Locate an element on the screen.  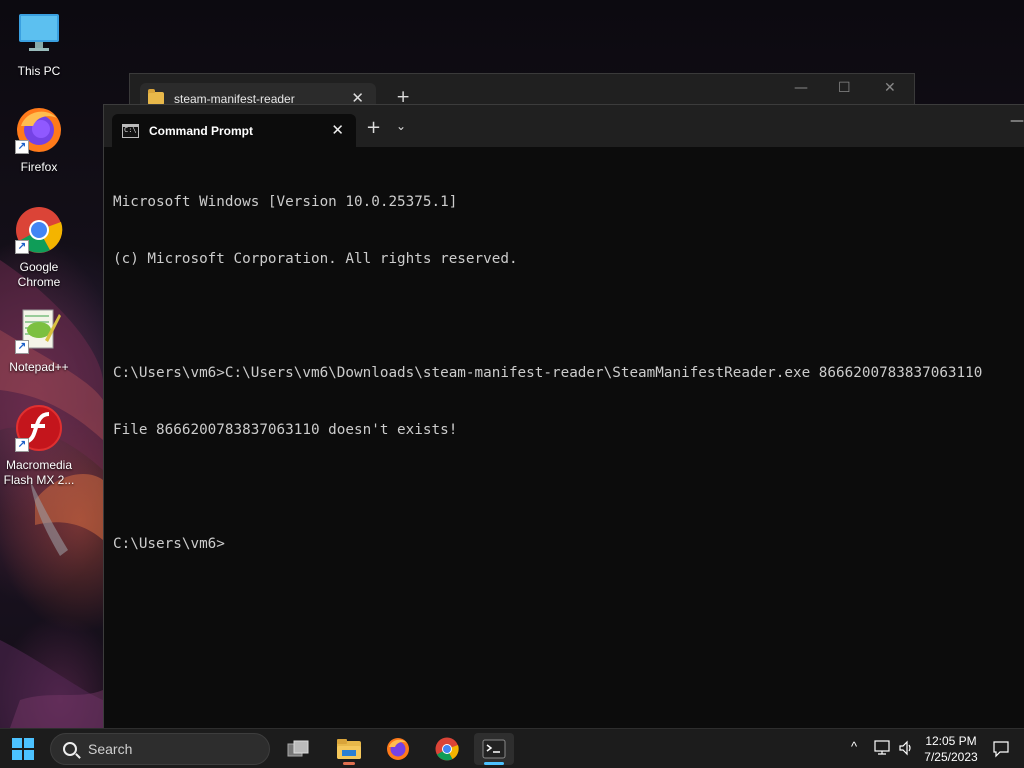
start-button is located at coordinates (23, 749).